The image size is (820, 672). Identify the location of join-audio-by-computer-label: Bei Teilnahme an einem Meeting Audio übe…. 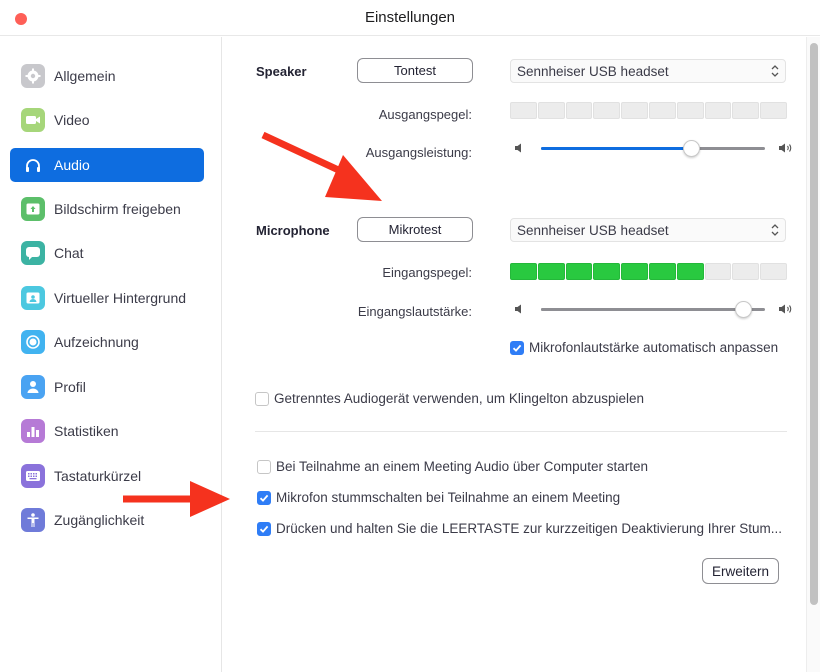
(462, 466).